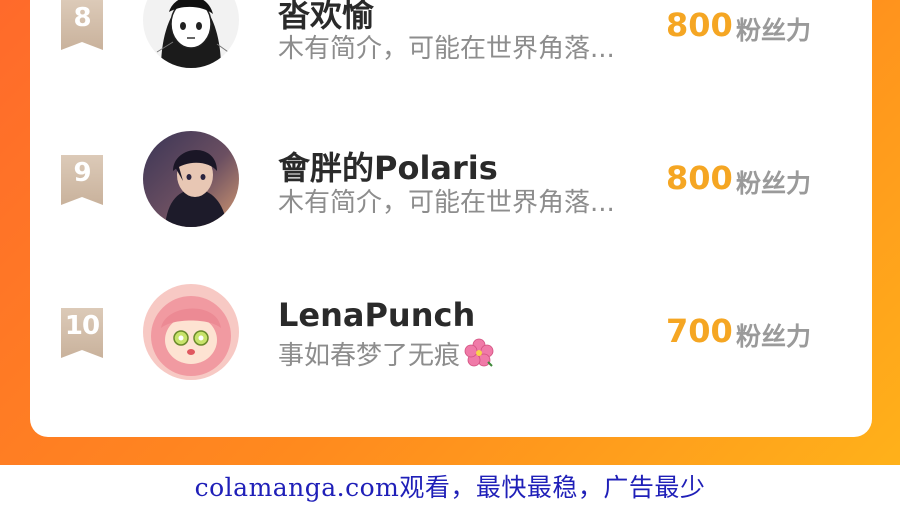 The image size is (900, 531). What do you see at coordinates (479, 356) in the screenshot?
I see `hibiscus-flower-icon` at bounding box center [479, 356].